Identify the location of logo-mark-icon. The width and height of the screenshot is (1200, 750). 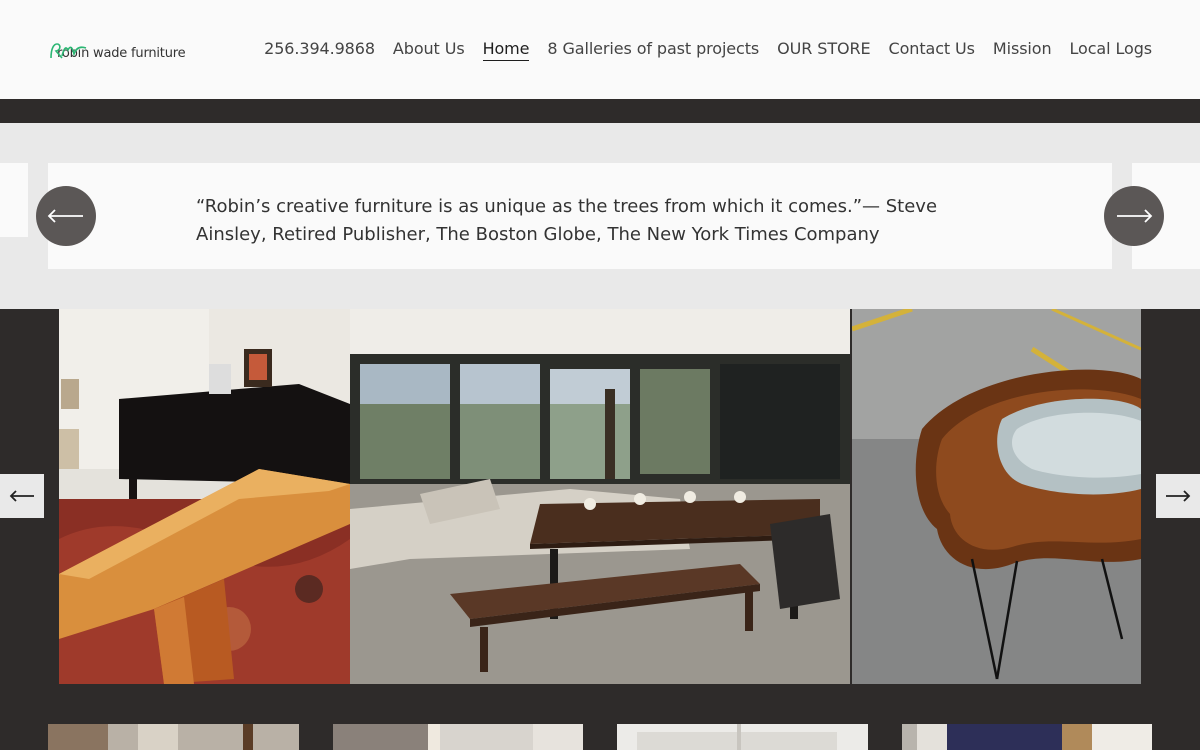
(67, 51).